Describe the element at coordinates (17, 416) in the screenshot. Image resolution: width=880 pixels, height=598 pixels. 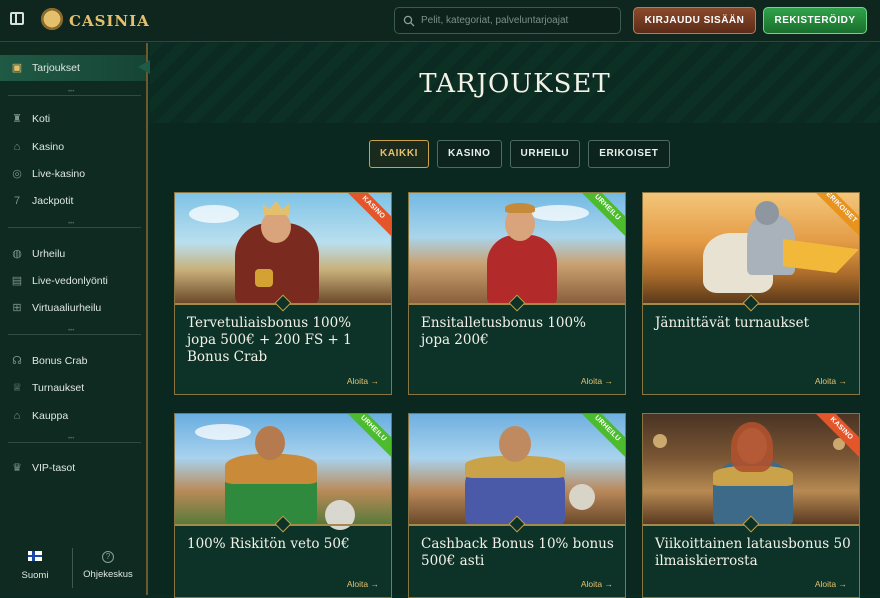
I see `shop-icon: ⌂` at that location.